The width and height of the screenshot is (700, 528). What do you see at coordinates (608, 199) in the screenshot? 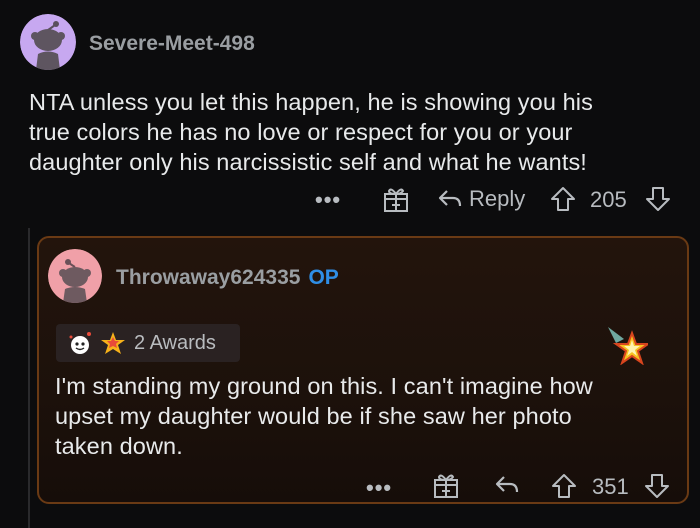
I see `vote-score: 205` at bounding box center [608, 199].